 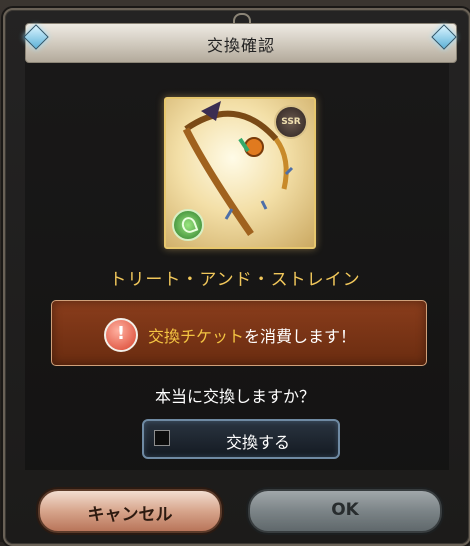 What do you see at coordinates (291, 122) in the screenshot?
I see `rarity-badge: SSR` at bounding box center [291, 122].